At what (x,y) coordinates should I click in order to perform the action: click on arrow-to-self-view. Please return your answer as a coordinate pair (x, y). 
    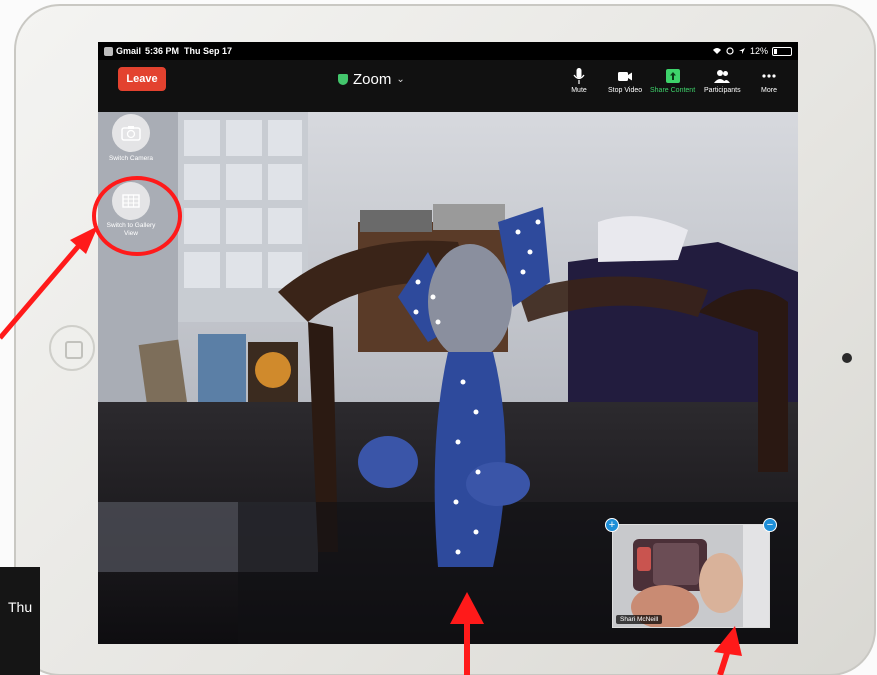
    Looking at the image, I should click on (728, 650).